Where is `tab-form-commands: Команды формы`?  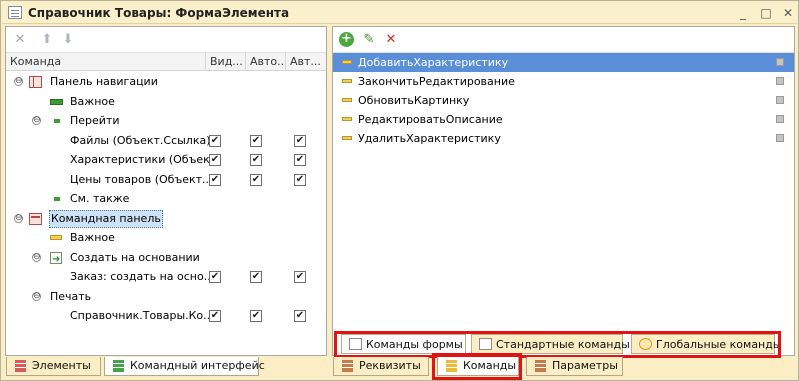 tab-form-commands: Команды формы is located at coordinates (403, 344).